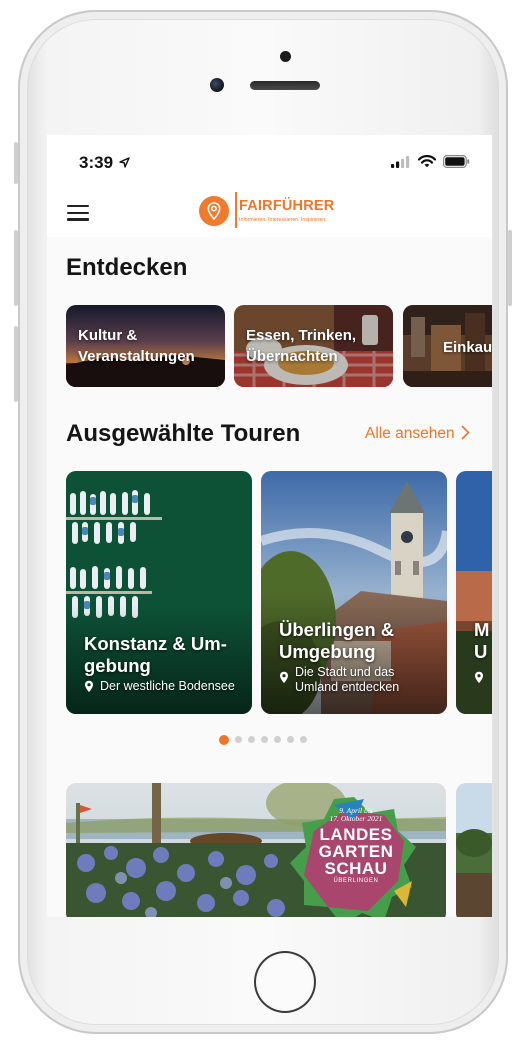 The width and height of the screenshot is (526, 1044). Describe the element at coordinates (136, 346) in the screenshot. I see `category-label: Kultur & Veranstaltungen` at that location.